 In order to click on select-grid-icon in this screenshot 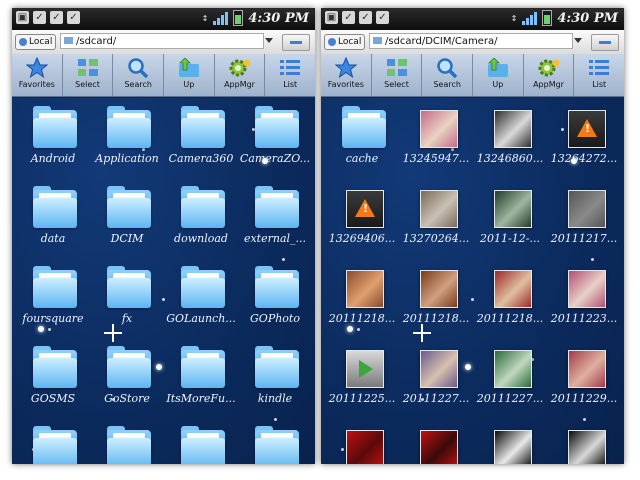, I will do `click(88, 68)`.